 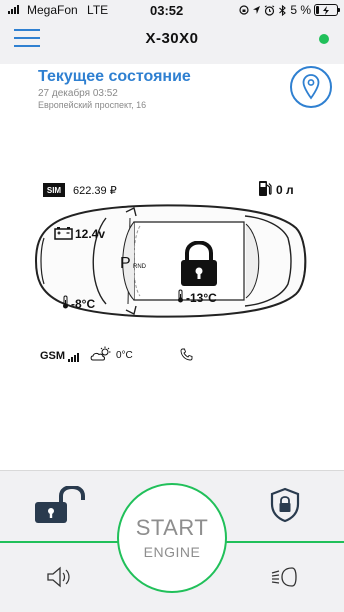 I want to click on headlight-icon, so click(x=284, y=577).